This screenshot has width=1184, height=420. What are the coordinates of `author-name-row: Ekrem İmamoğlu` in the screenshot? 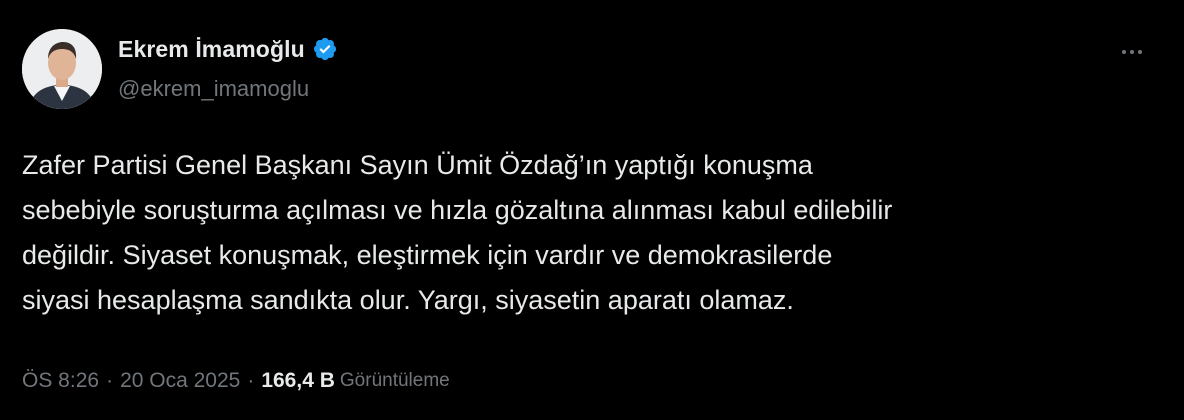 It's located at (228, 49).